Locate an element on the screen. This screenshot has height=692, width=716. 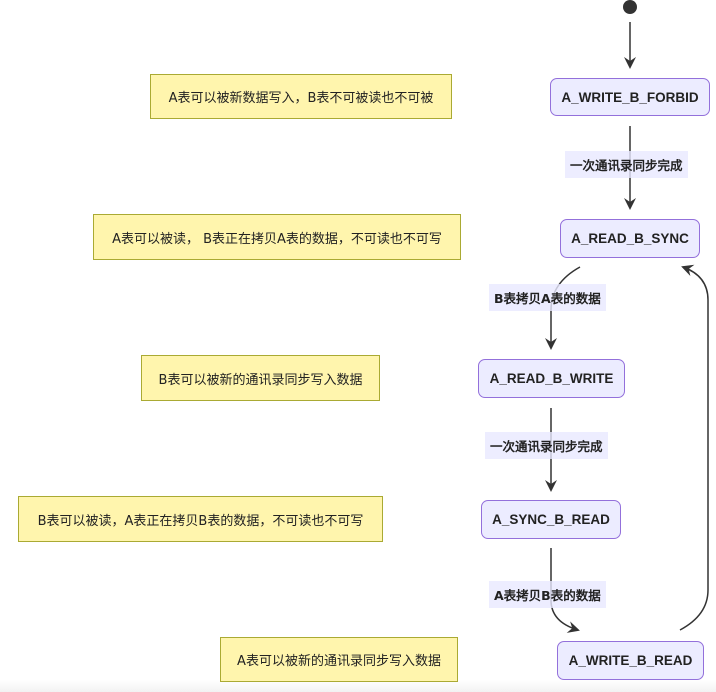
note-a-sync-b-read: B表可以被读，A表正在拷贝B表的数据，不可读也不可写 is located at coordinates (200, 519).